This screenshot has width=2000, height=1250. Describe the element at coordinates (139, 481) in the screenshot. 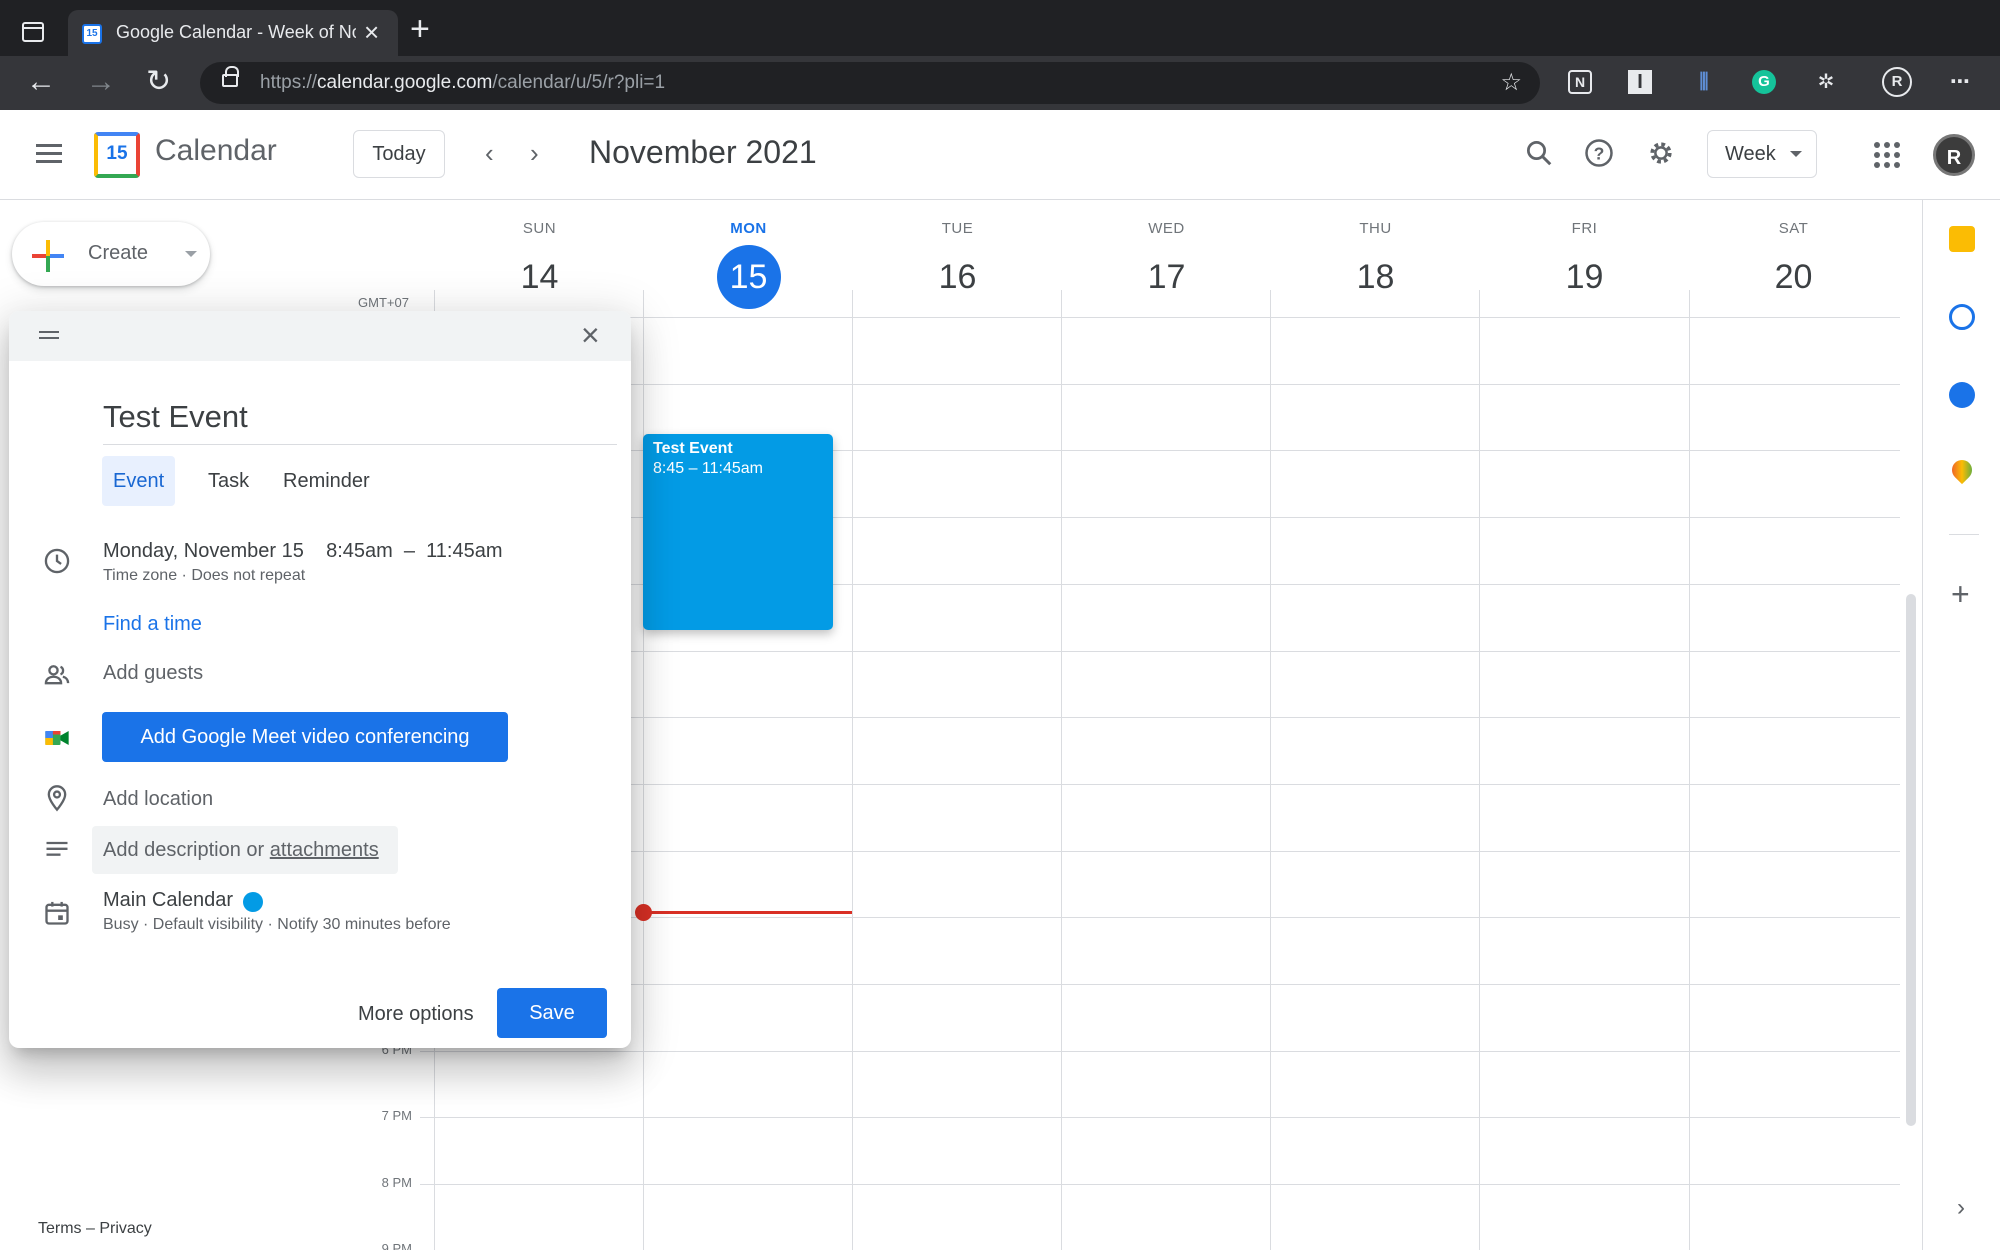

I see `tab-event: Event` at that location.